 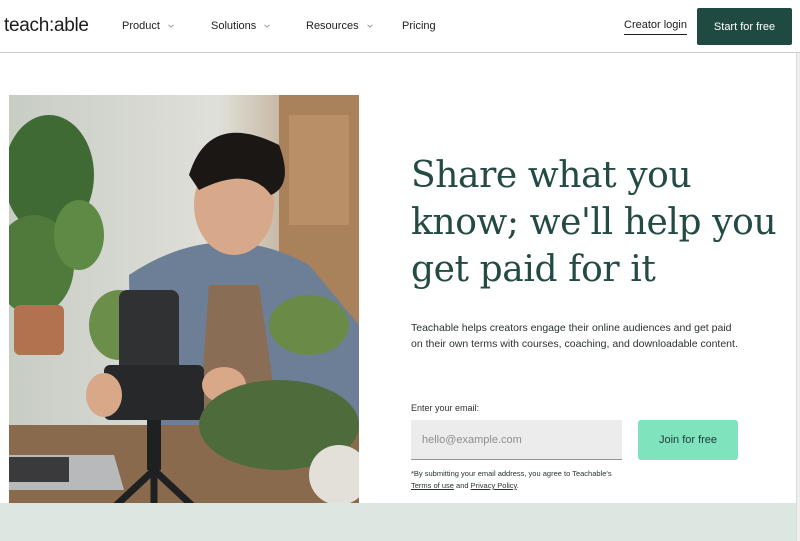 I want to click on nav-pricing: Pricing, so click(x=419, y=26).